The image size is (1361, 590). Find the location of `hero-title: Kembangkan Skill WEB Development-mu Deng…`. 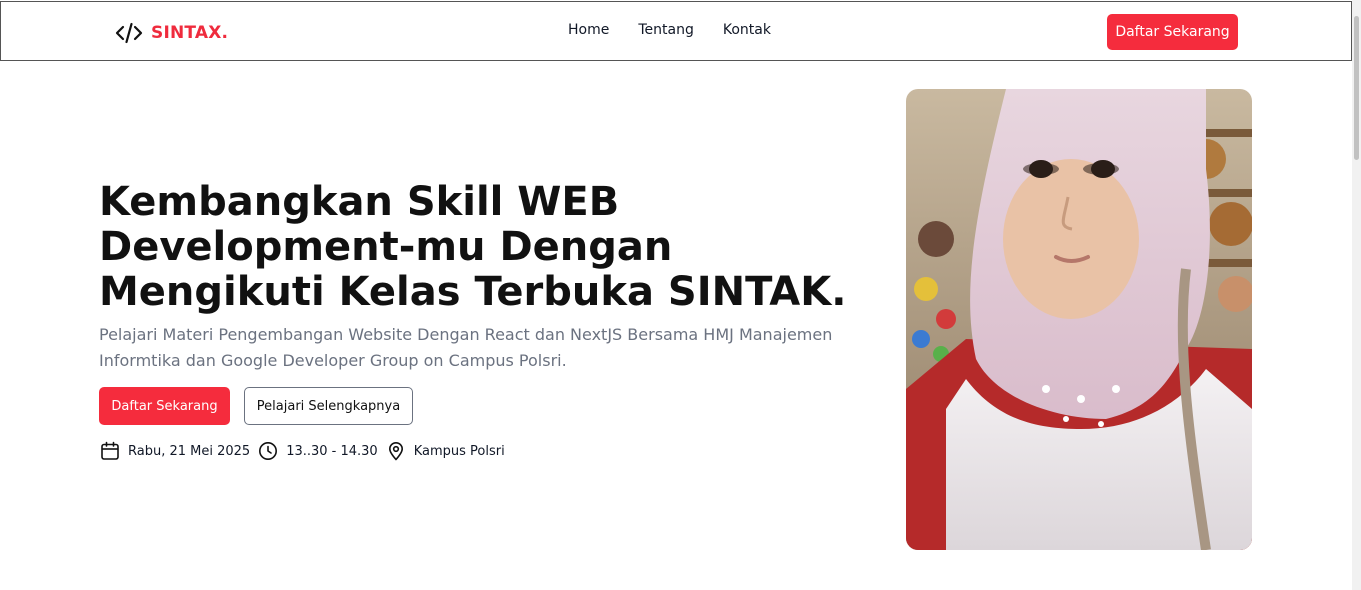

hero-title: Kembangkan Skill WEB Development-mu Deng… is located at coordinates (473, 247).